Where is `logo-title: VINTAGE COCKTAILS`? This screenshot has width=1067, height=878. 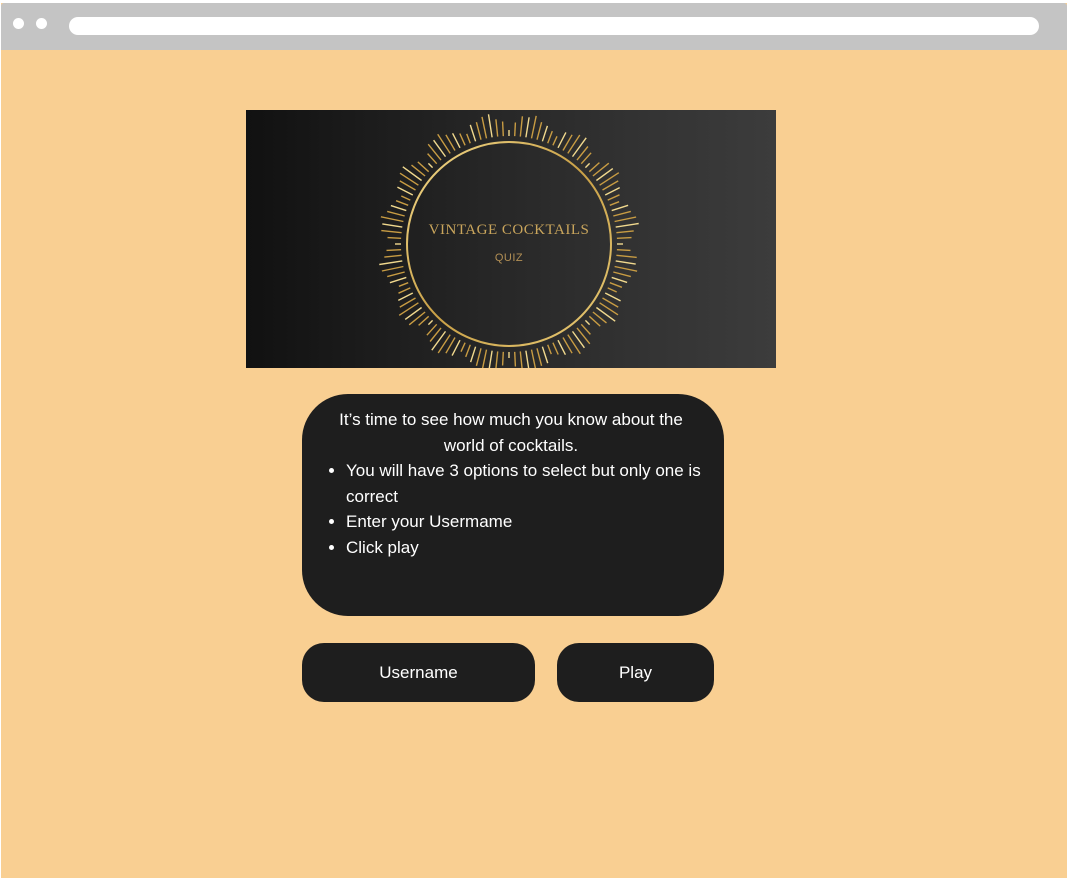 logo-title: VINTAGE COCKTAILS is located at coordinates (509, 230).